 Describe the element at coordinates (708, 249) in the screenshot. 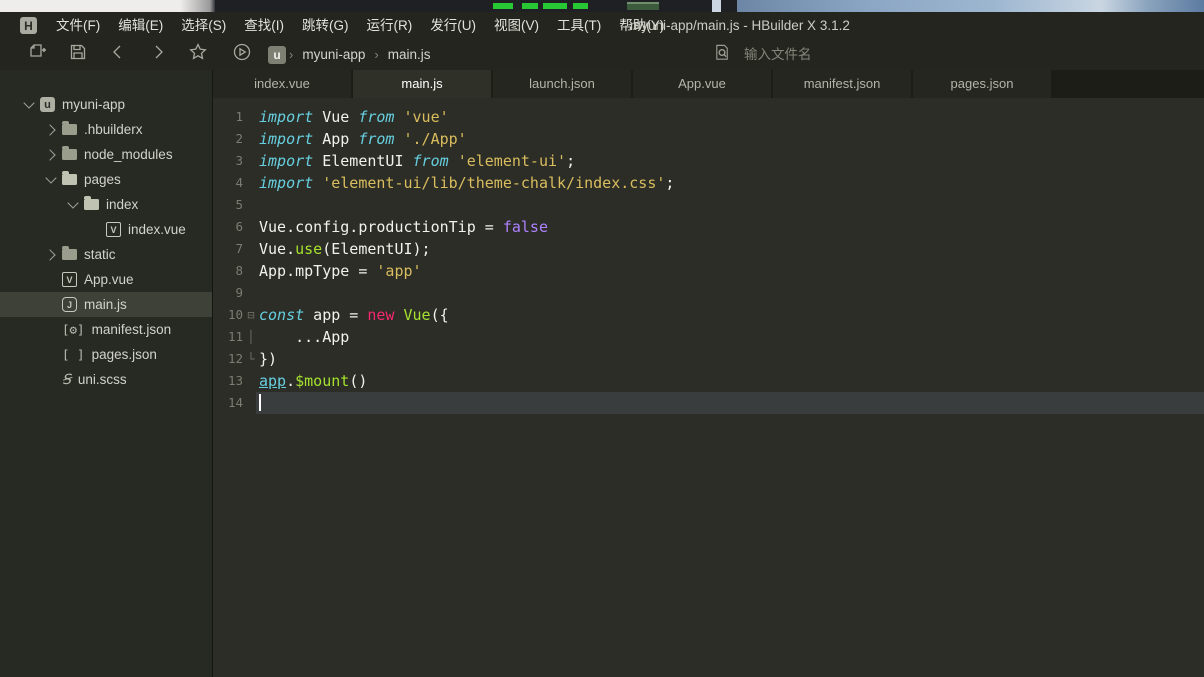

I see `code-line: 7 Vue.use(ElementUI);` at that location.